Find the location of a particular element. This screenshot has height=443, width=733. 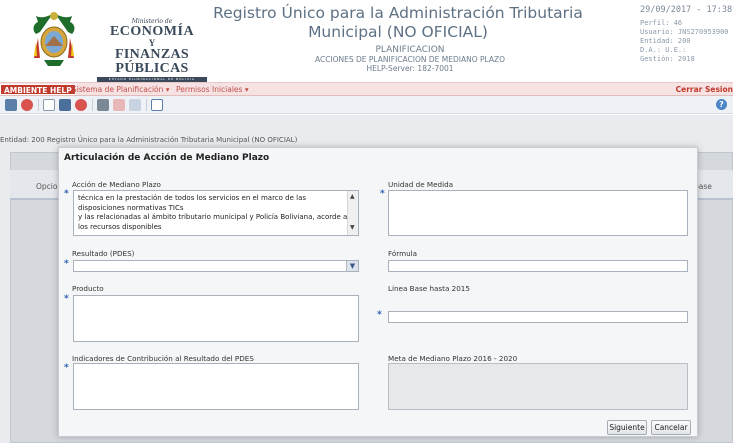

next-button: Siguiente is located at coordinates (627, 427).